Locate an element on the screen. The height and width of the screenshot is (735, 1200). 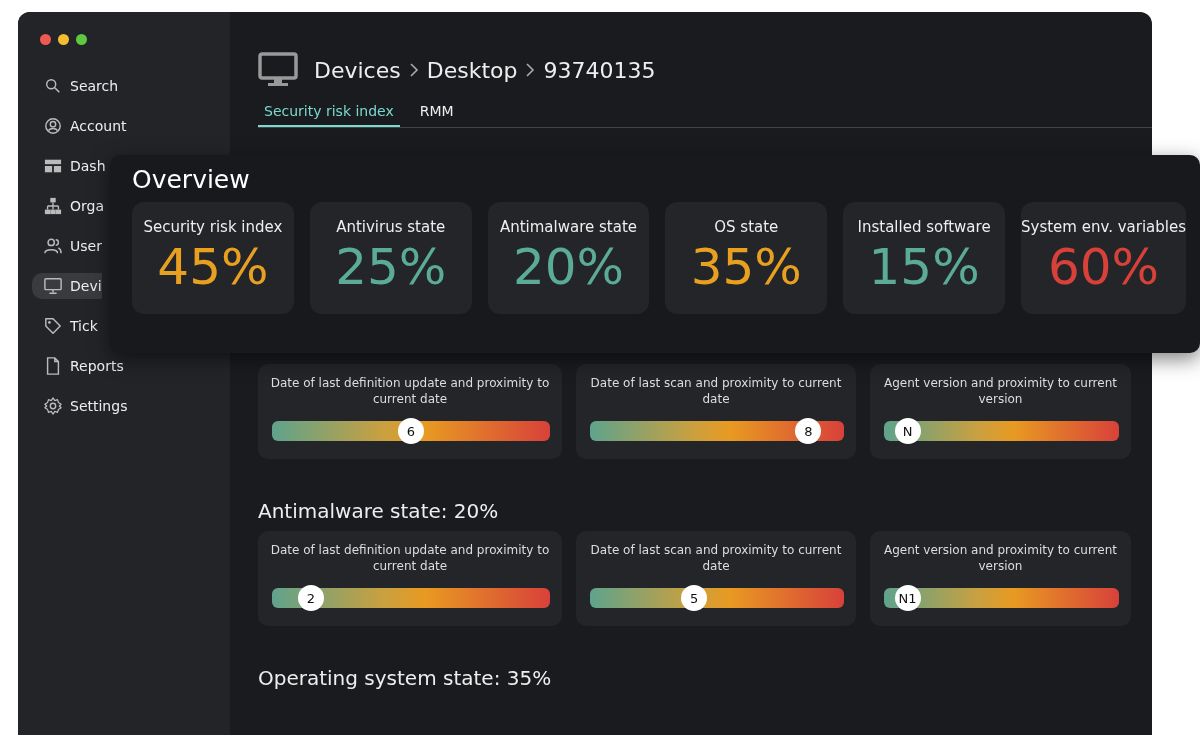
scale-marker: 5 is located at coordinates (694, 598).